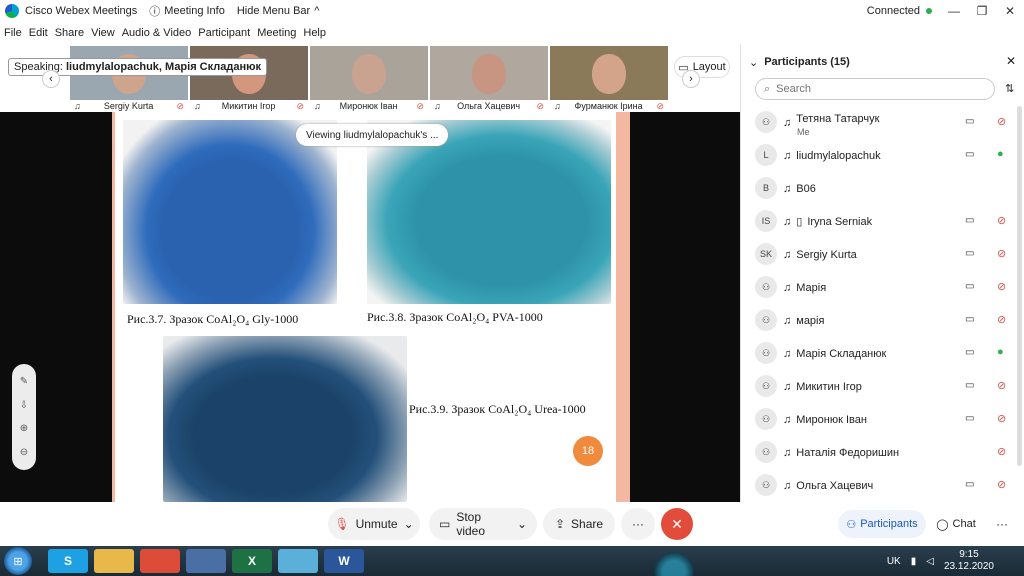 The image size is (1024, 576). What do you see at coordinates (1009, 88) in the screenshot?
I see `sort-icon: ⇅` at bounding box center [1009, 88].